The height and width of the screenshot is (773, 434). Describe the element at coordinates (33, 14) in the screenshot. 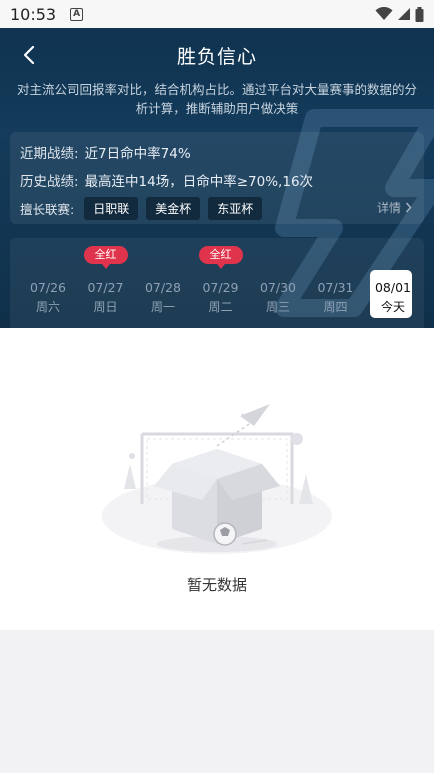

I see `status-time: 10:53` at that location.